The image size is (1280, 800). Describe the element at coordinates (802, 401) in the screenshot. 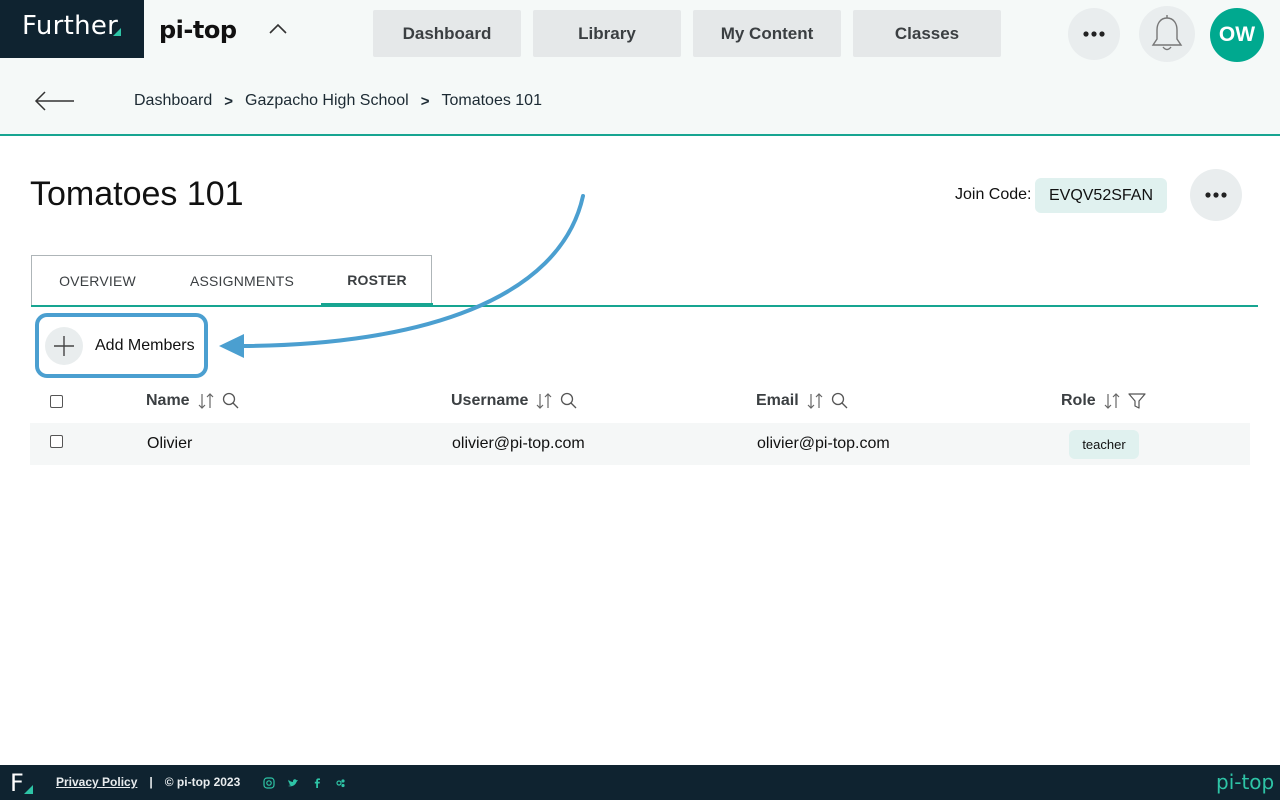

I see `column-header-email: Email` at that location.